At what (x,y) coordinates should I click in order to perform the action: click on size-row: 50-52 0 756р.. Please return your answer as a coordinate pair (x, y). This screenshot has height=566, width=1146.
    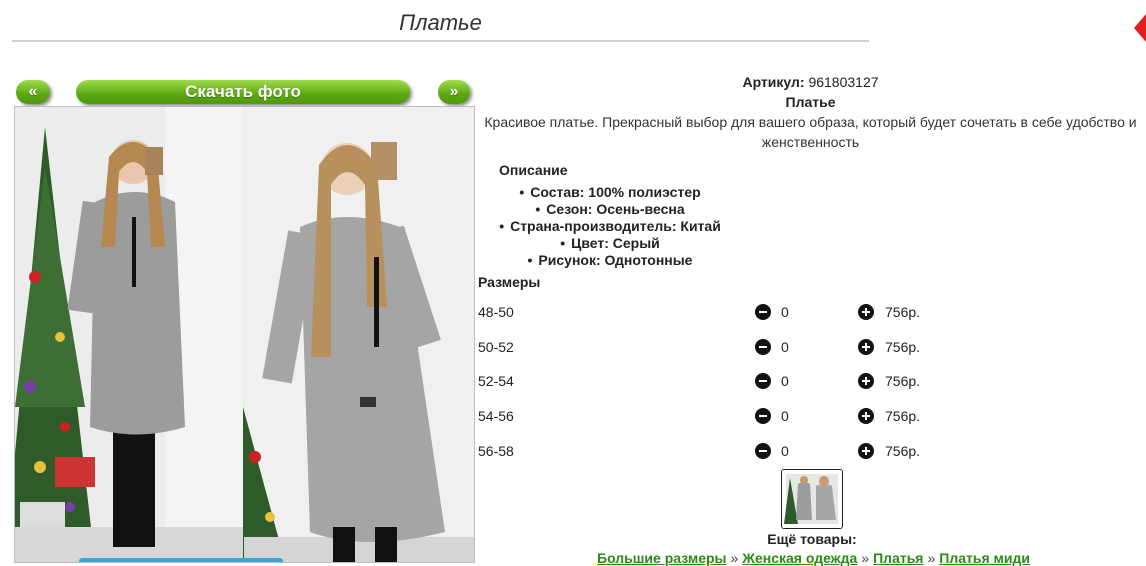
    Looking at the image, I should click on (708, 347).